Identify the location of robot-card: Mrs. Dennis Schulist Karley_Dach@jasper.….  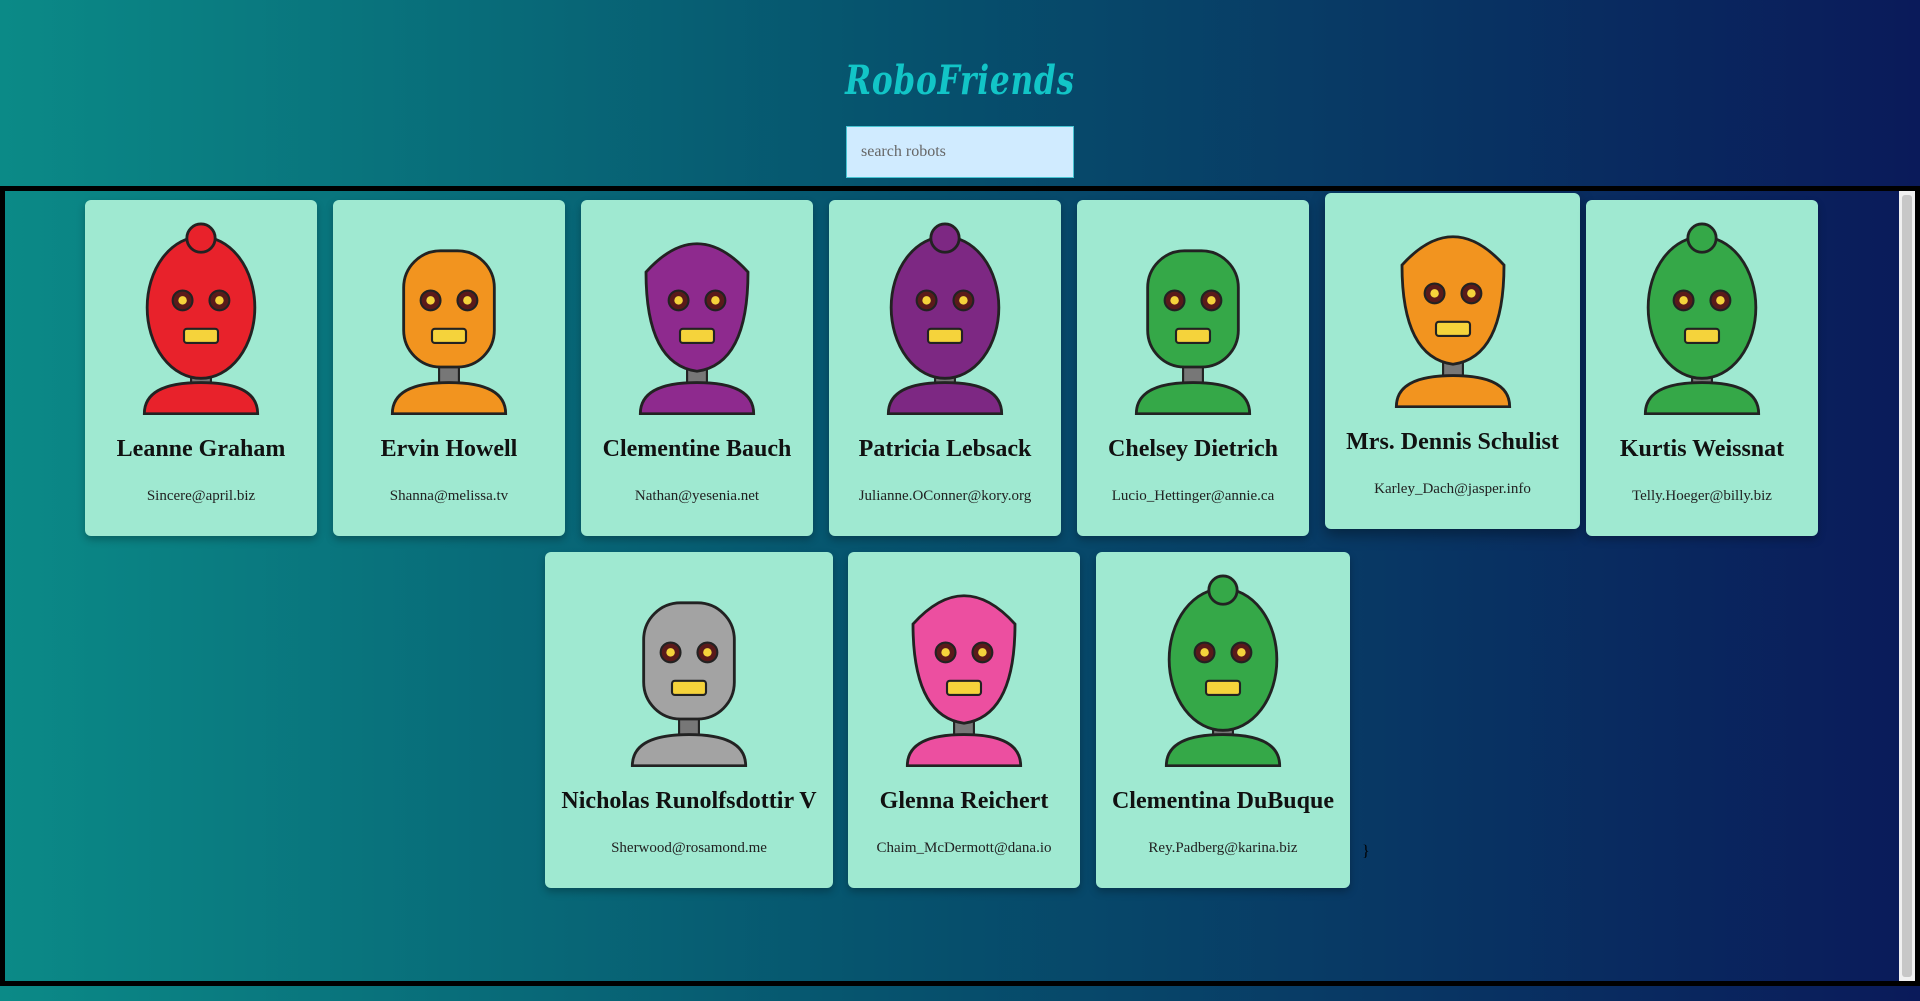
(1452, 361).